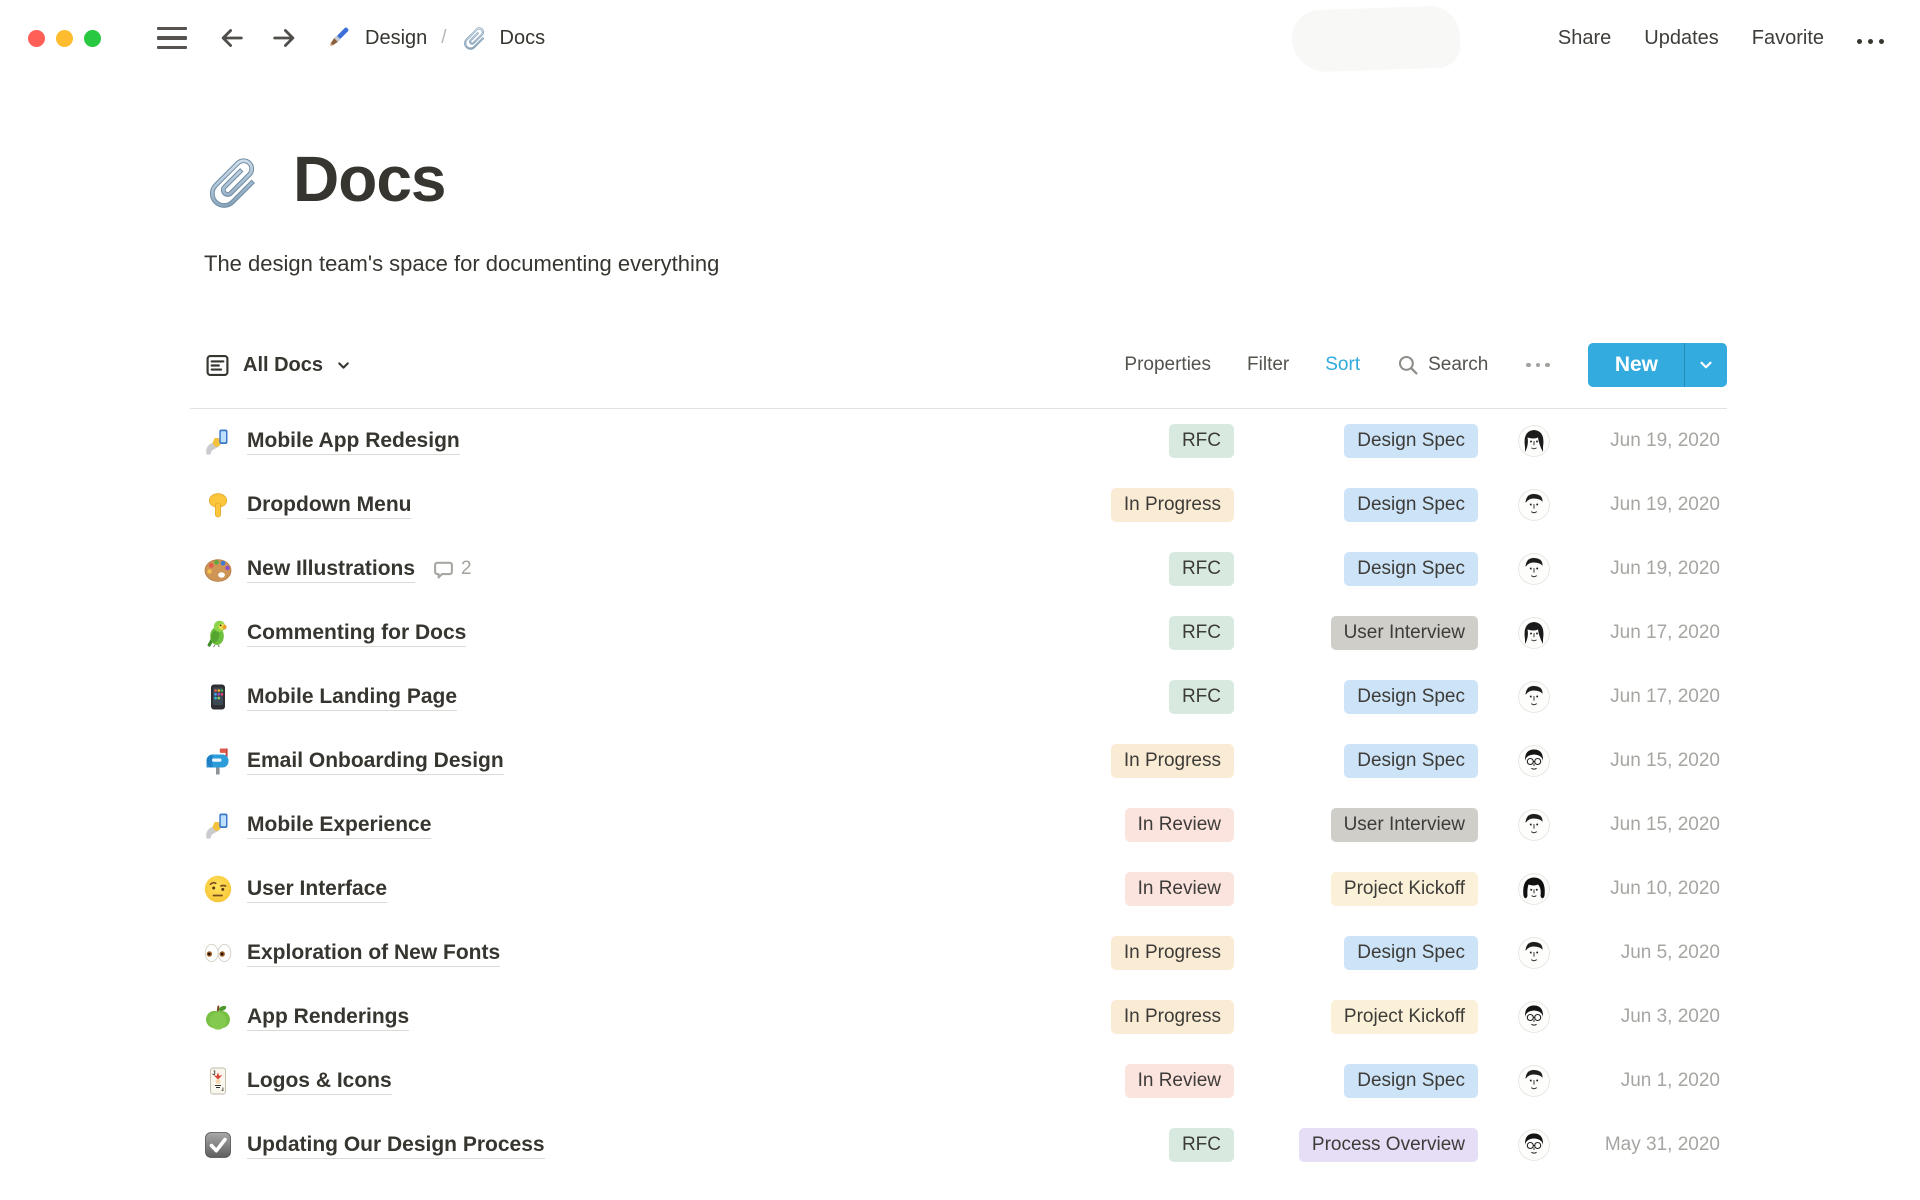 Image resolution: width=1920 pixels, height=1200 pixels. Describe the element at coordinates (284, 38) in the screenshot. I see `forward-arrow-icon` at that location.